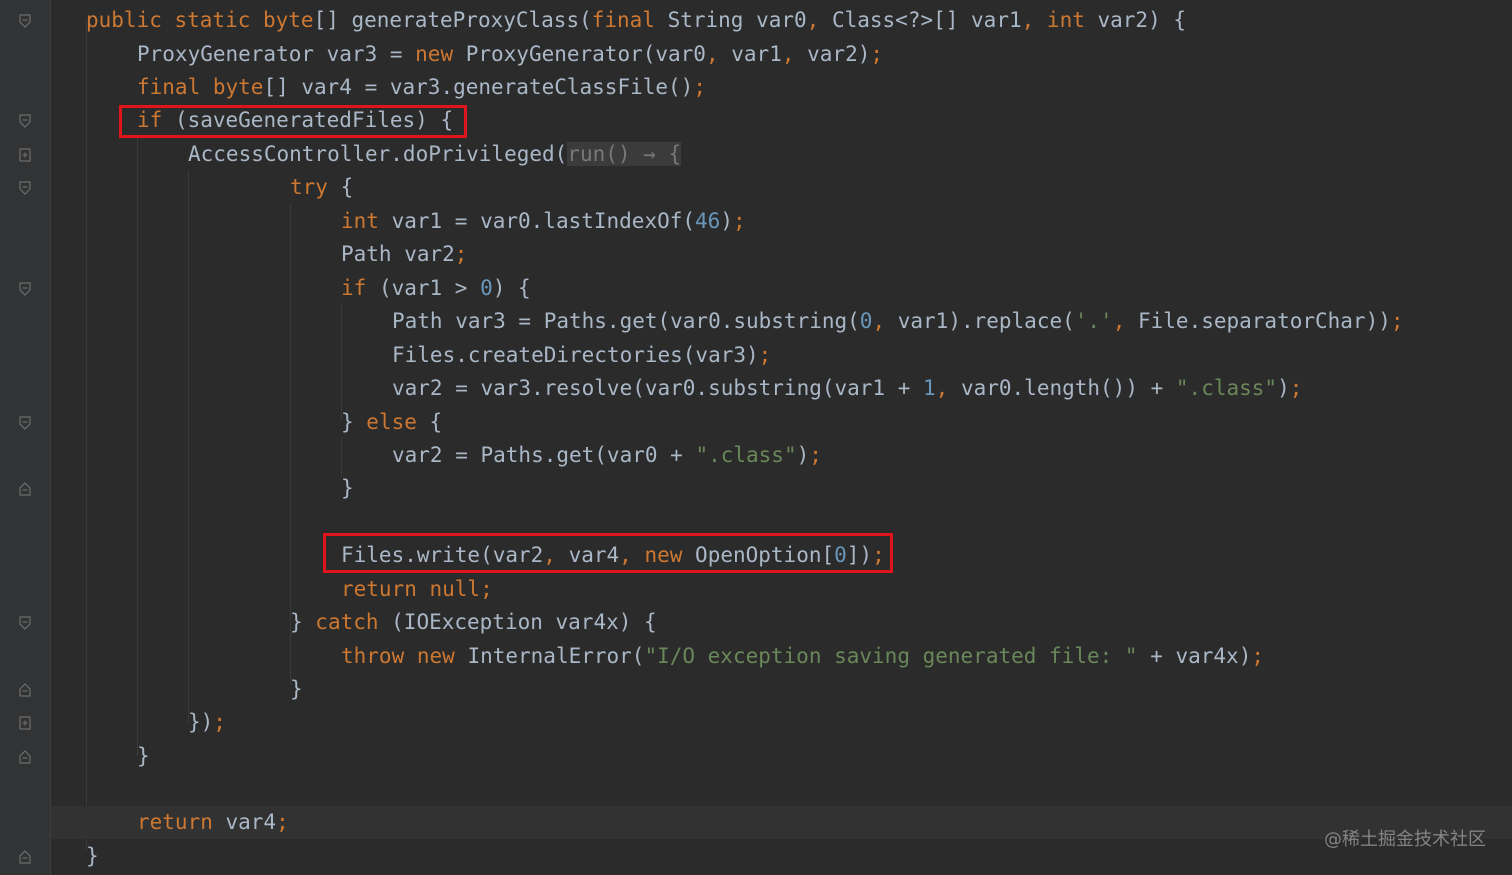 The width and height of the screenshot is (1512, 875). Describe the element at coordinates (354, 288) in the screenshot. I see `code-token: if` at that location.